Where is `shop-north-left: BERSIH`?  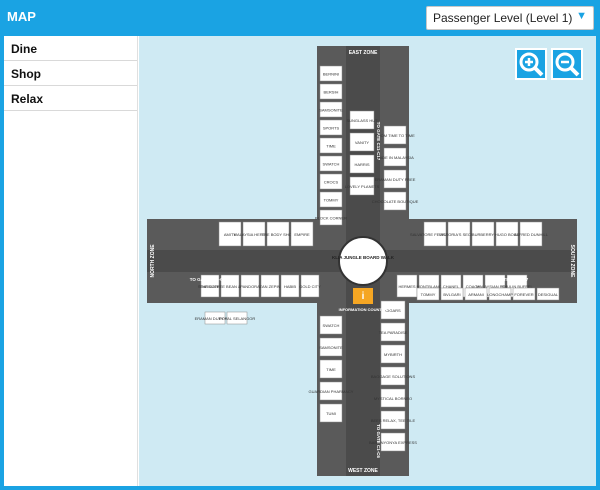
shop-north-left: BERSIH is located at coordinates (331, 91).